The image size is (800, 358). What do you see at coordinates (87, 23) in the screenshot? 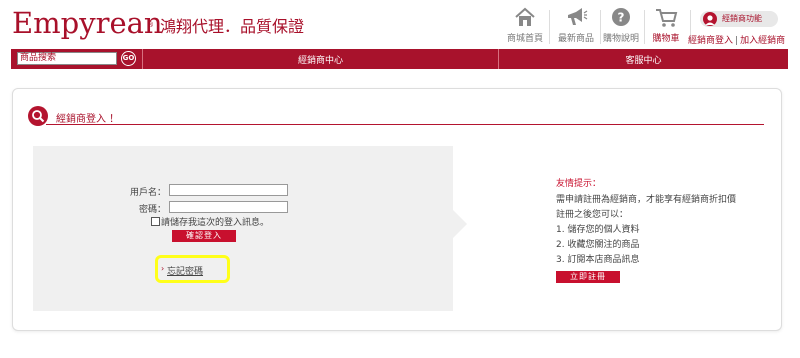
I see `brand-logo: Empyrean` at bounding box center [87, 23].